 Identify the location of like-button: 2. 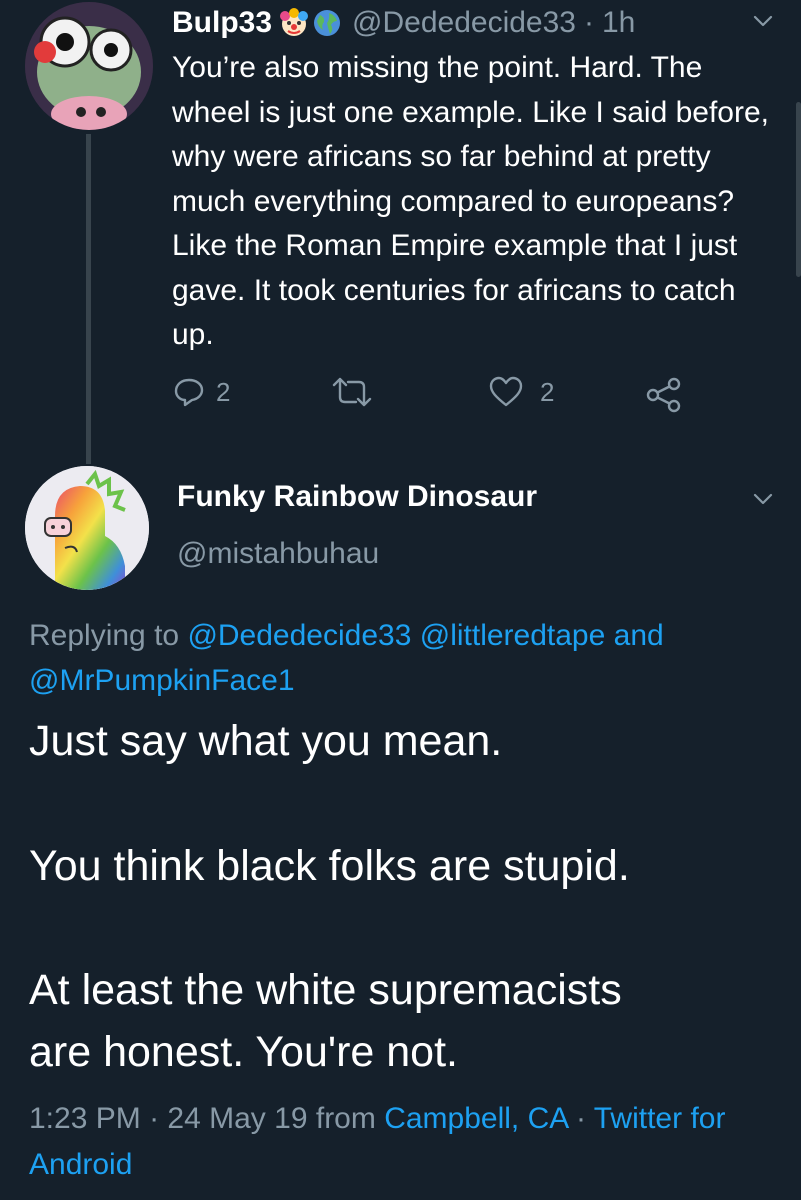
(521, 392).